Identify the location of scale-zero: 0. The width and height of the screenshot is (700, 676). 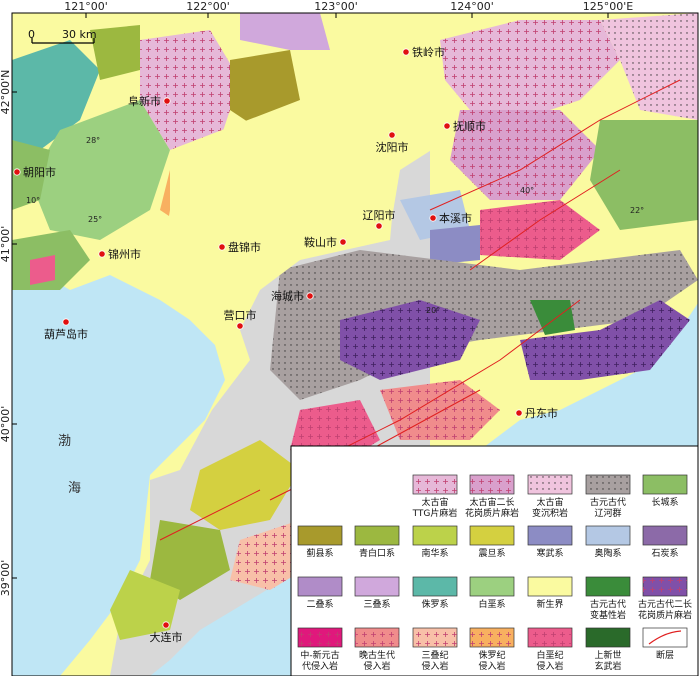
(31, 34).